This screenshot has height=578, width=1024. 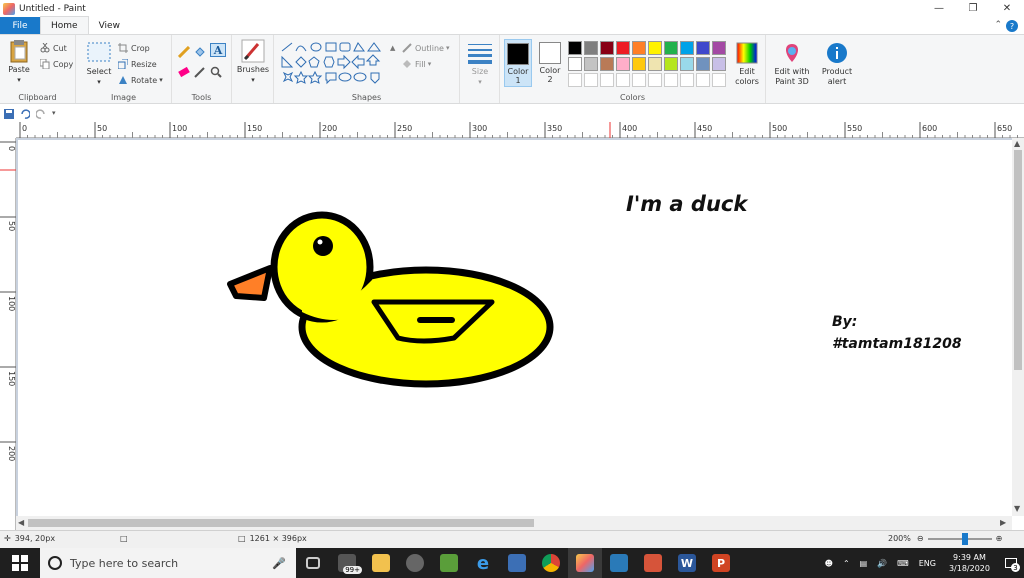 I want to click on volume-icon: 🔊, so click(x=882, y=563).